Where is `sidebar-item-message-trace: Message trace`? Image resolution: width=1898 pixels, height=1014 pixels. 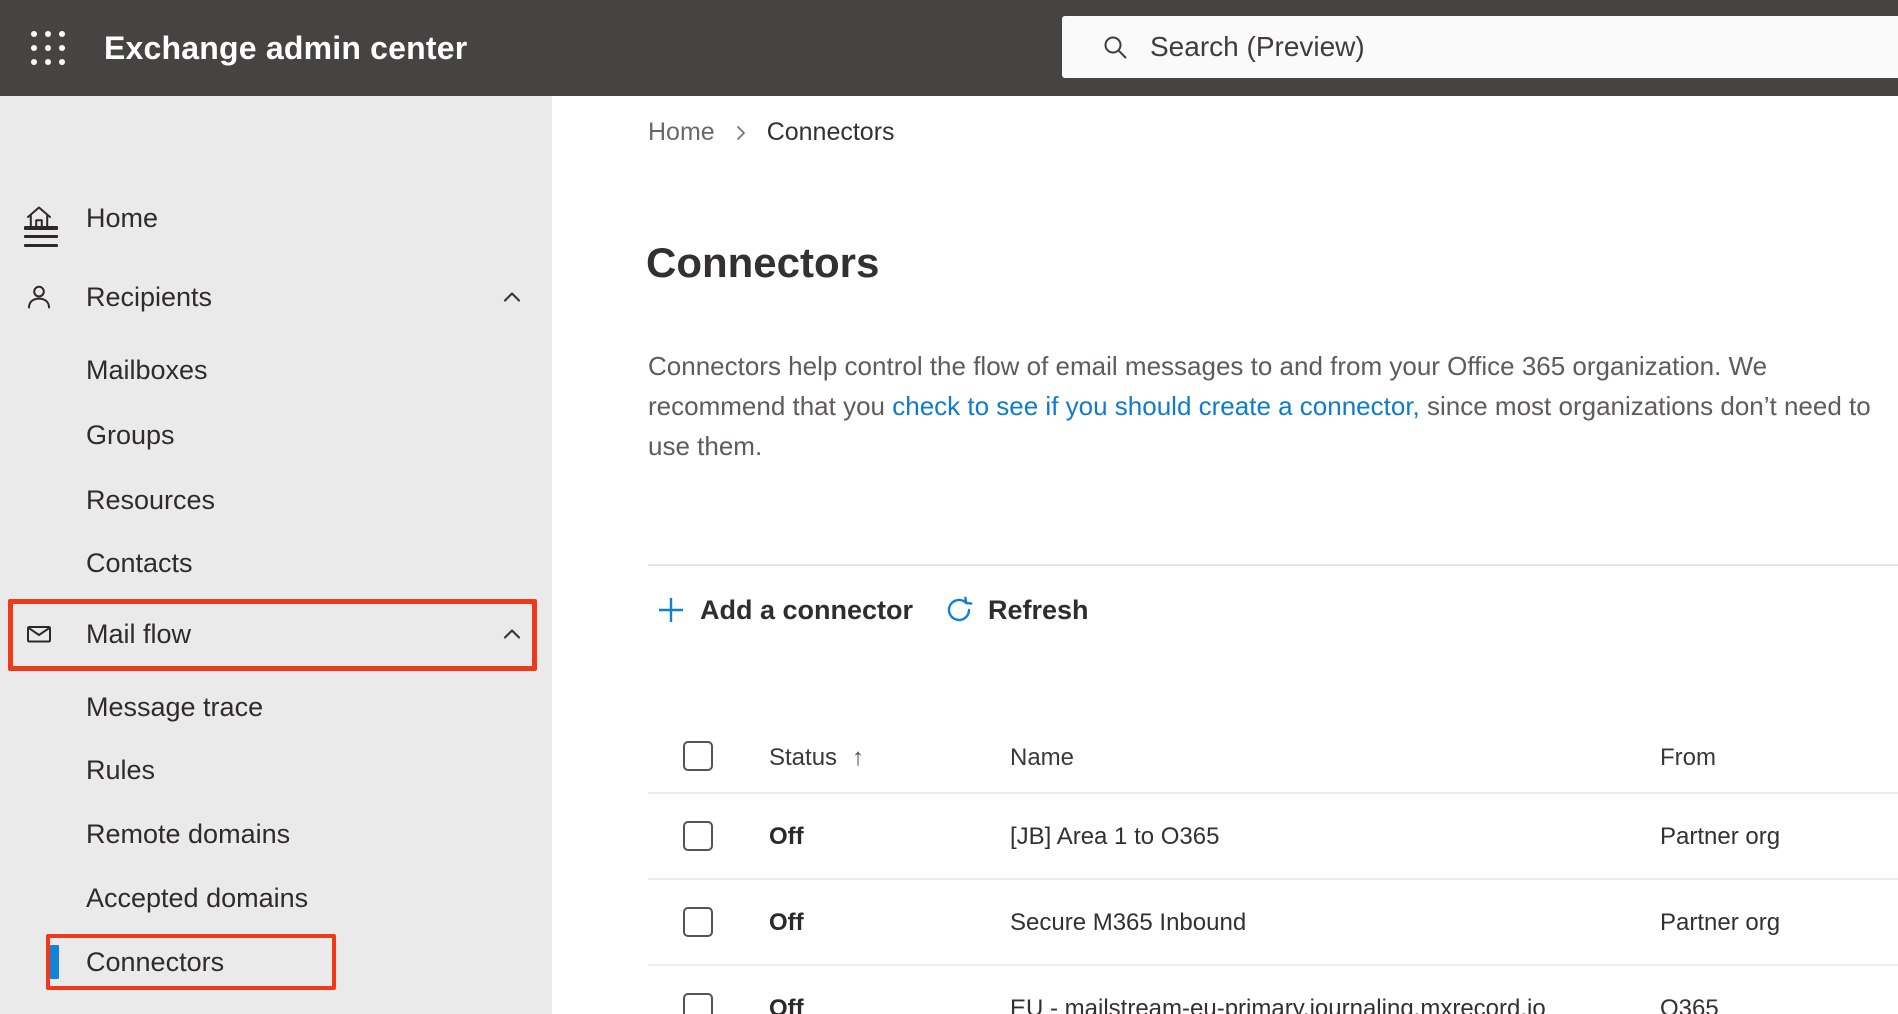
sidebar-item-message-trace: Message trace is located at coordinates (276, 707).